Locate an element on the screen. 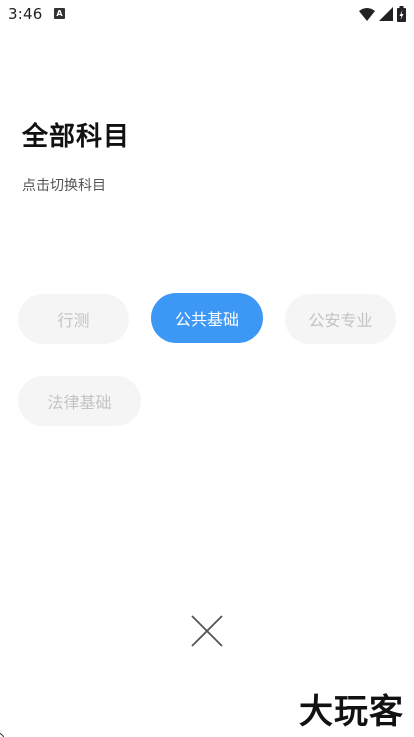 This screenshot has width=414, height=737. a-badge-icon: A is located at coordinates (59, 13).